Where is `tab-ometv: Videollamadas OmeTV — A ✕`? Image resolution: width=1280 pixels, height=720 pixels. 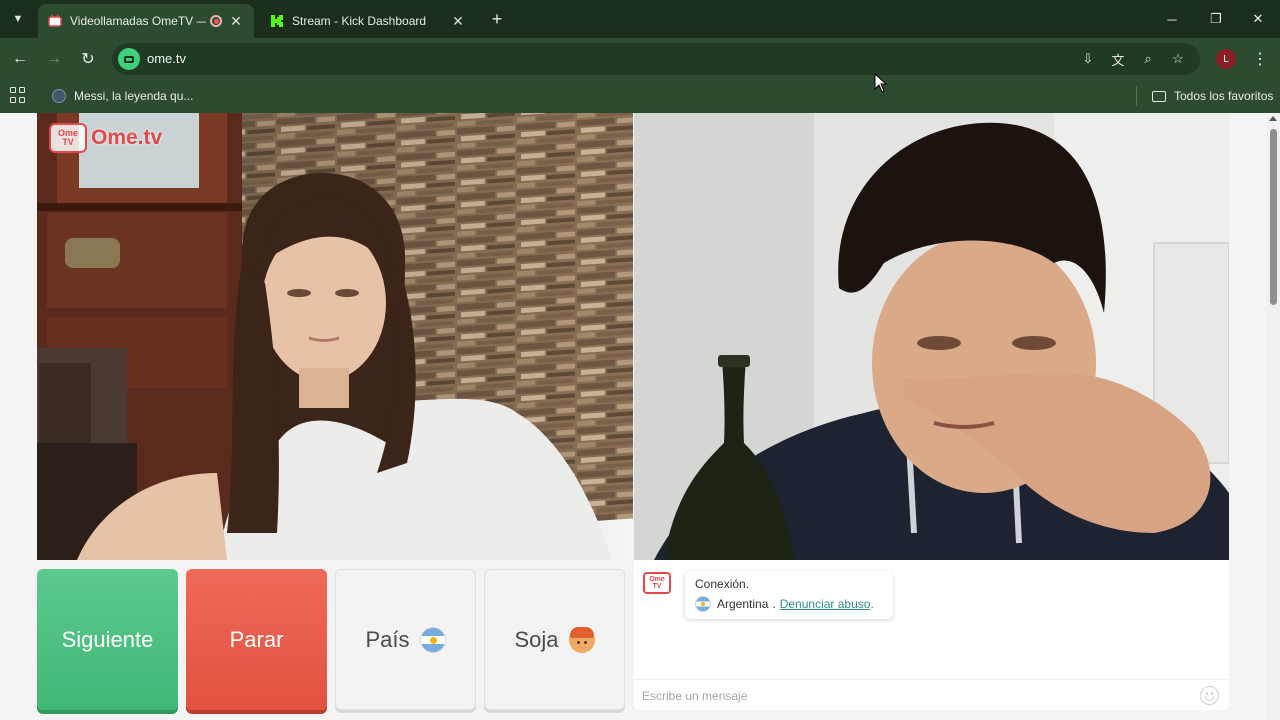
tab-ometv: Videollamadas OmeTV — A ✕ is located at coordinates (146, 21).